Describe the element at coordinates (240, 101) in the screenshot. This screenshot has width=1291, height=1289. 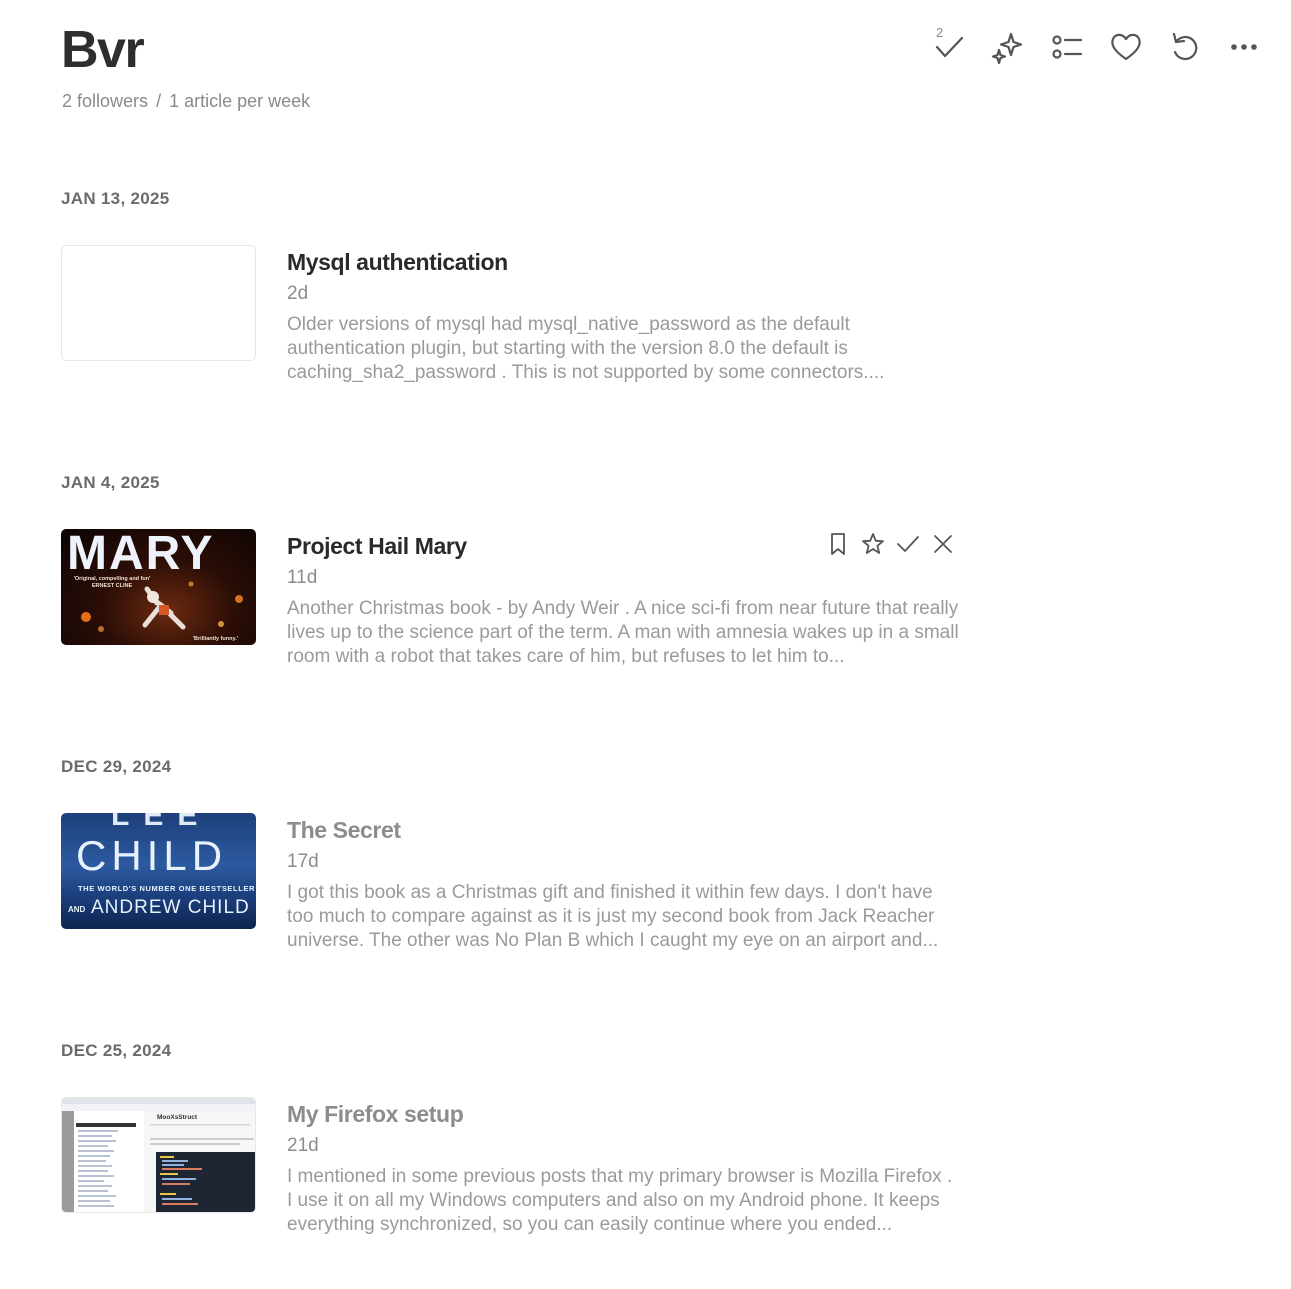
I see `post-frequency: 1 article per week` at that location.